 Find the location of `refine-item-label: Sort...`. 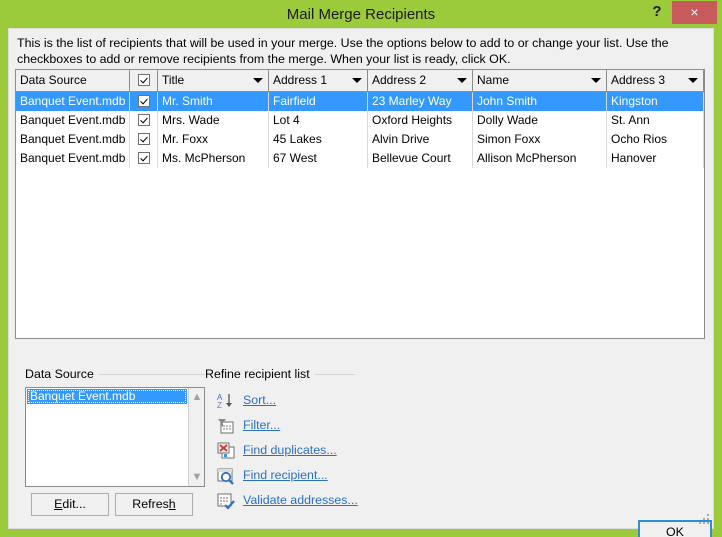

refine-item-label: Sort... is located at coordinates (259, 400).